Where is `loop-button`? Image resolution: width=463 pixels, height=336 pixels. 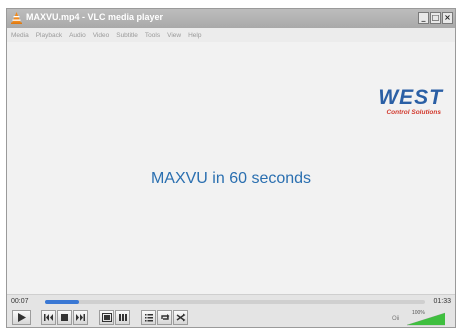
loop-button is located at coordinates (164, 317).